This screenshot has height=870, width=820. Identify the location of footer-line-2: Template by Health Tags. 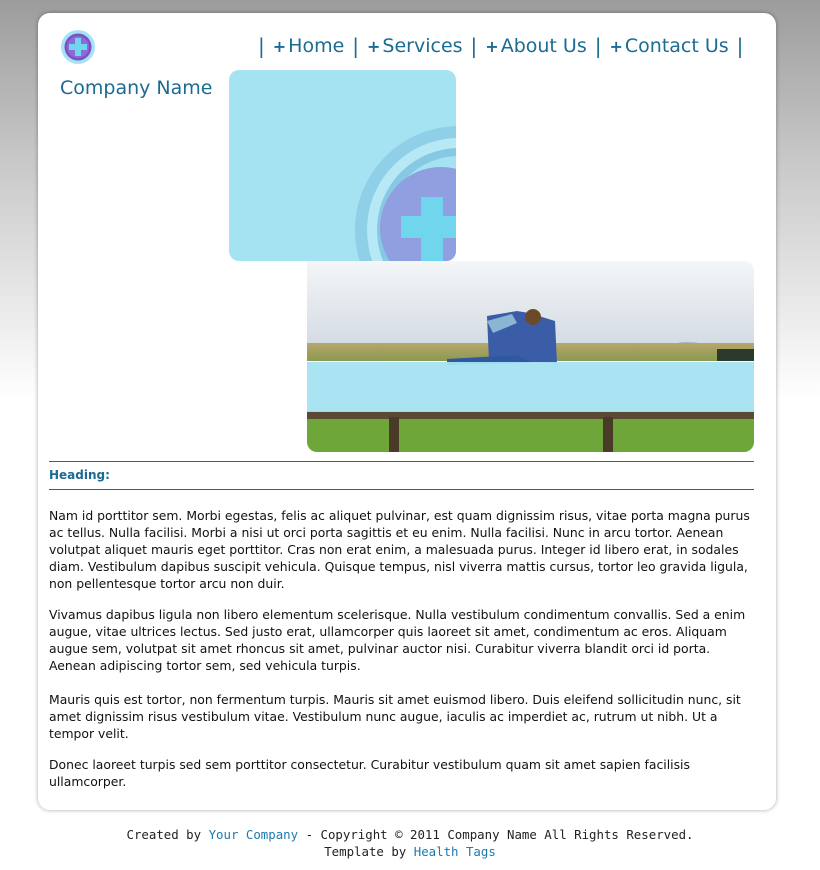
(410, 851).